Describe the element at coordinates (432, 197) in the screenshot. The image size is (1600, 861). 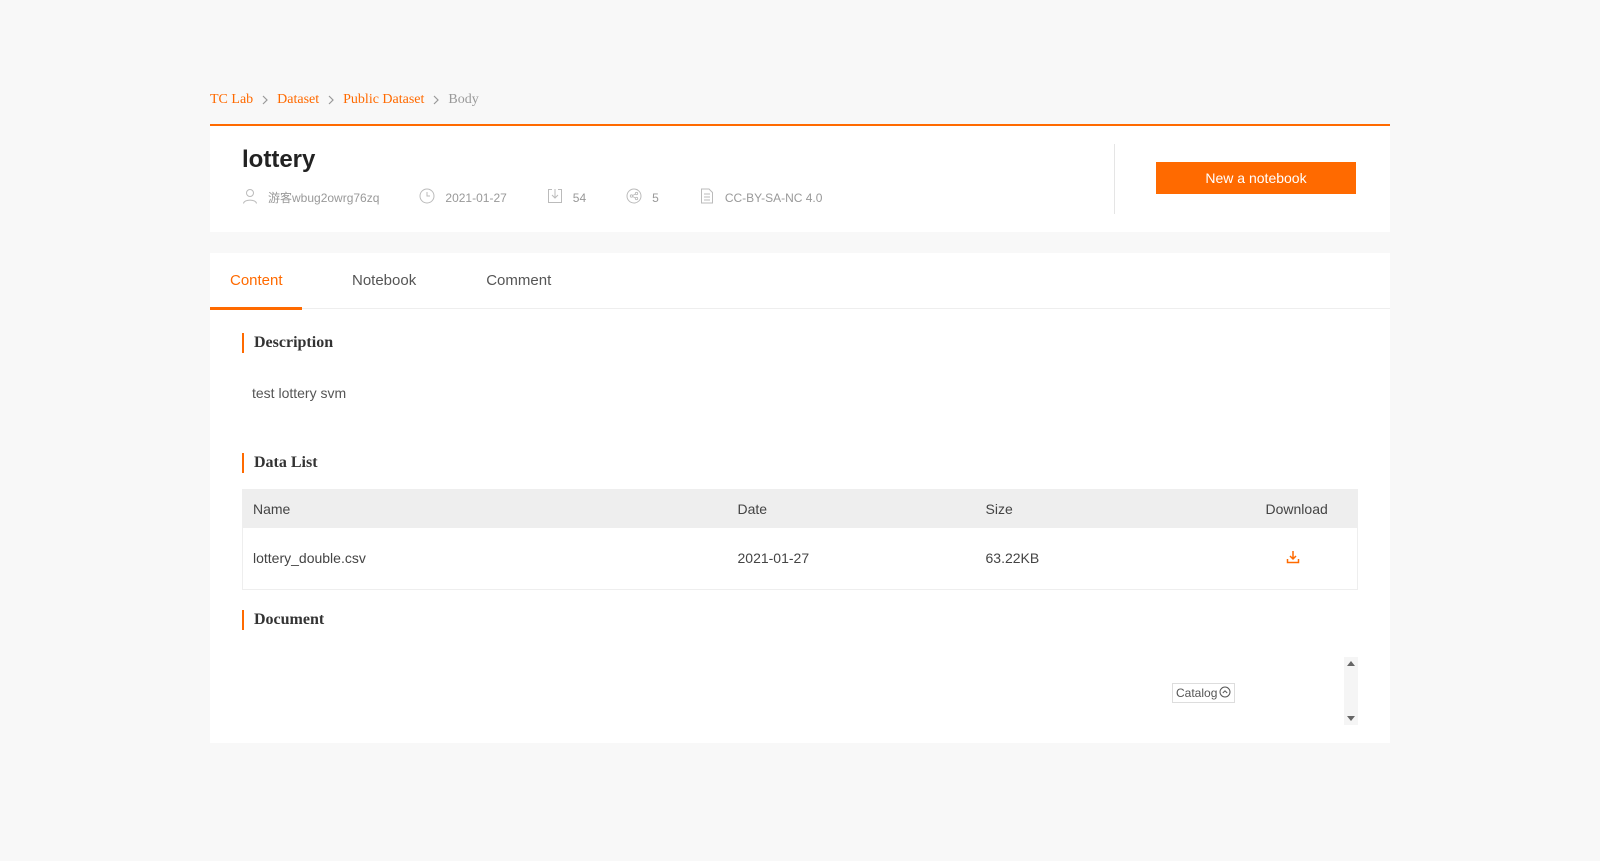
I see `clock-icon` at that location.